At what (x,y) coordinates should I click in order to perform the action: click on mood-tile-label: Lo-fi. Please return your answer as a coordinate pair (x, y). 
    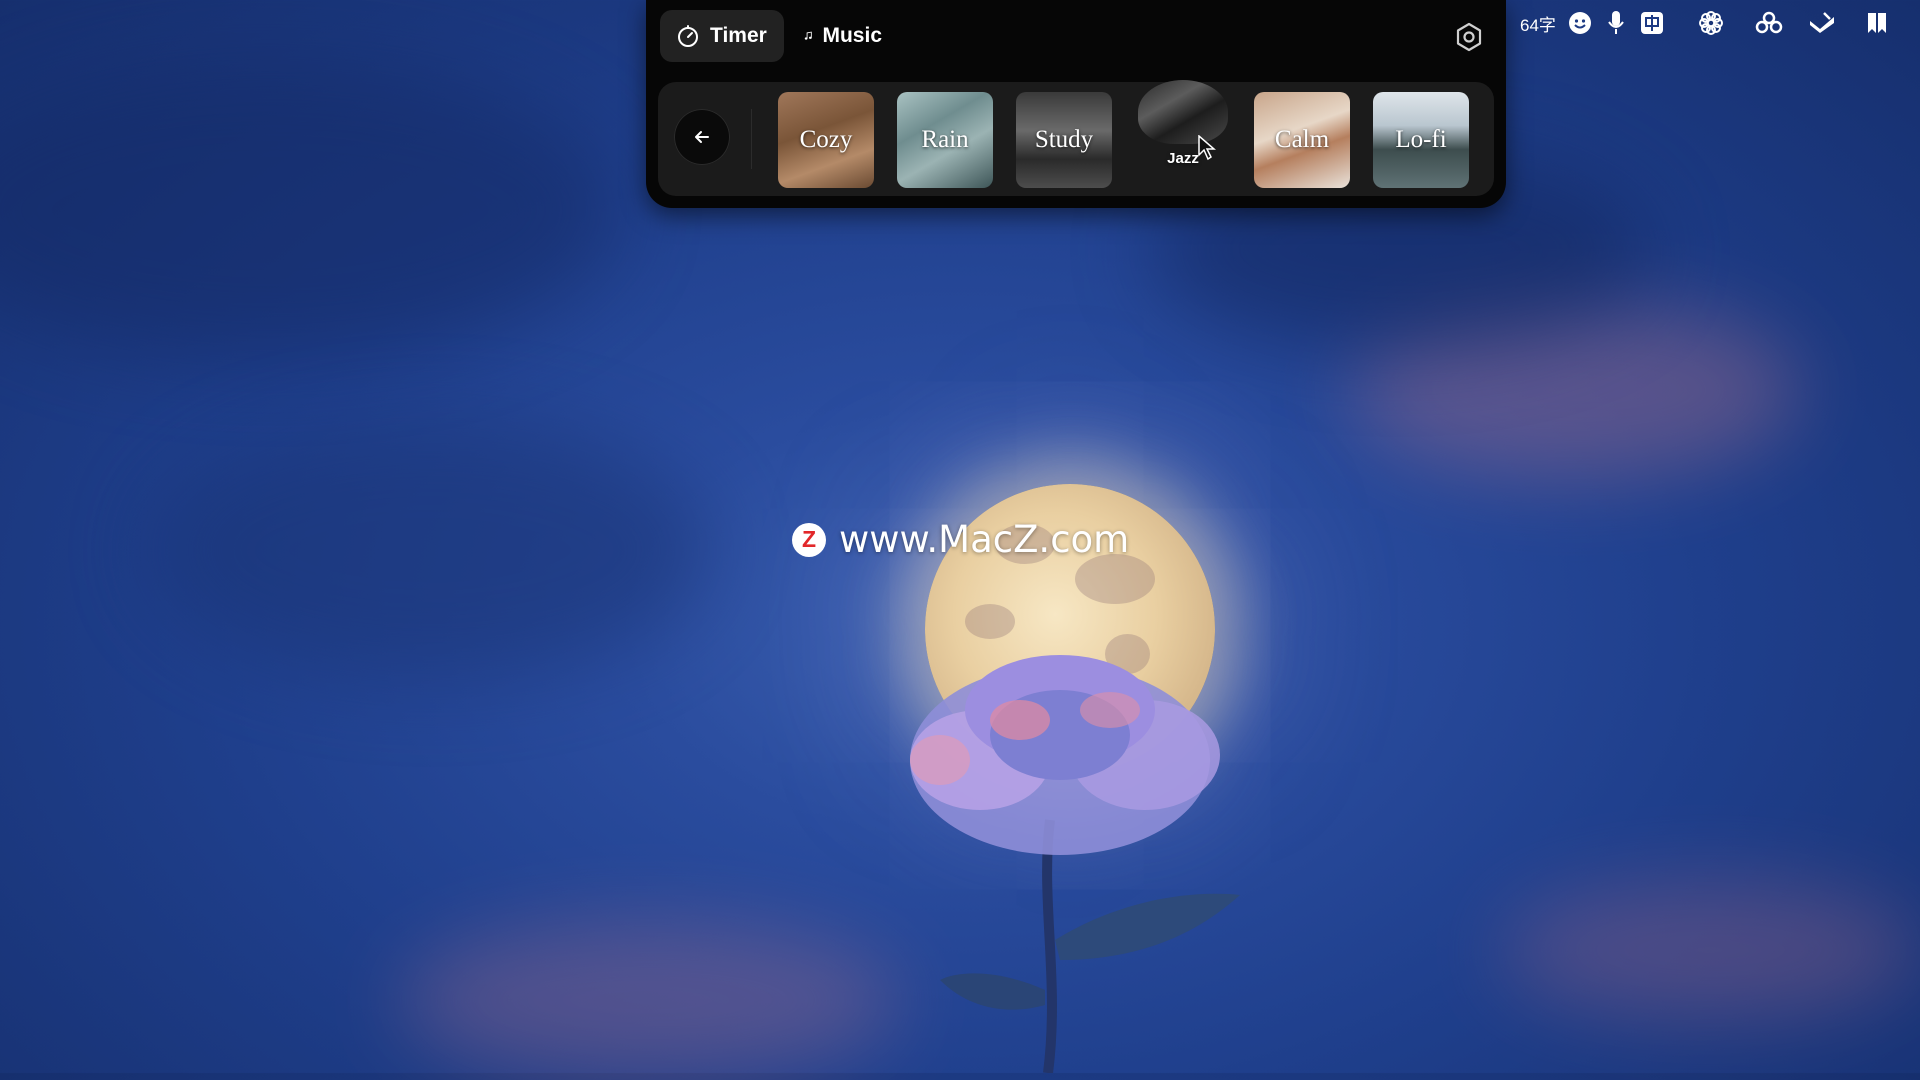
    Looking at the image, I should click on (1421, 139).